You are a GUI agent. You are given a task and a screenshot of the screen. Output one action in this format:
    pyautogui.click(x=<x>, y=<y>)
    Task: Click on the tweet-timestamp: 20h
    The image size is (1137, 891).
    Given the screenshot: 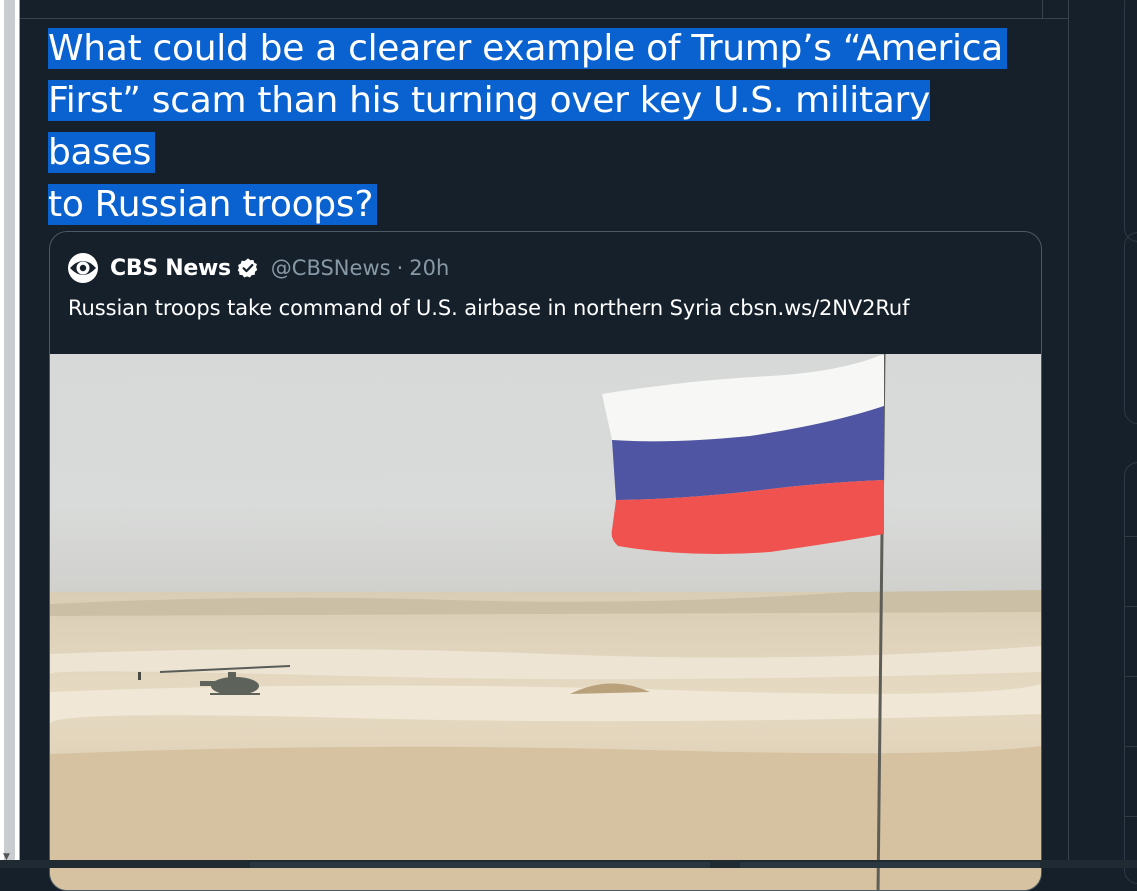 What is the action you would take?
    pyautogui.click(x=429, y=268)
    